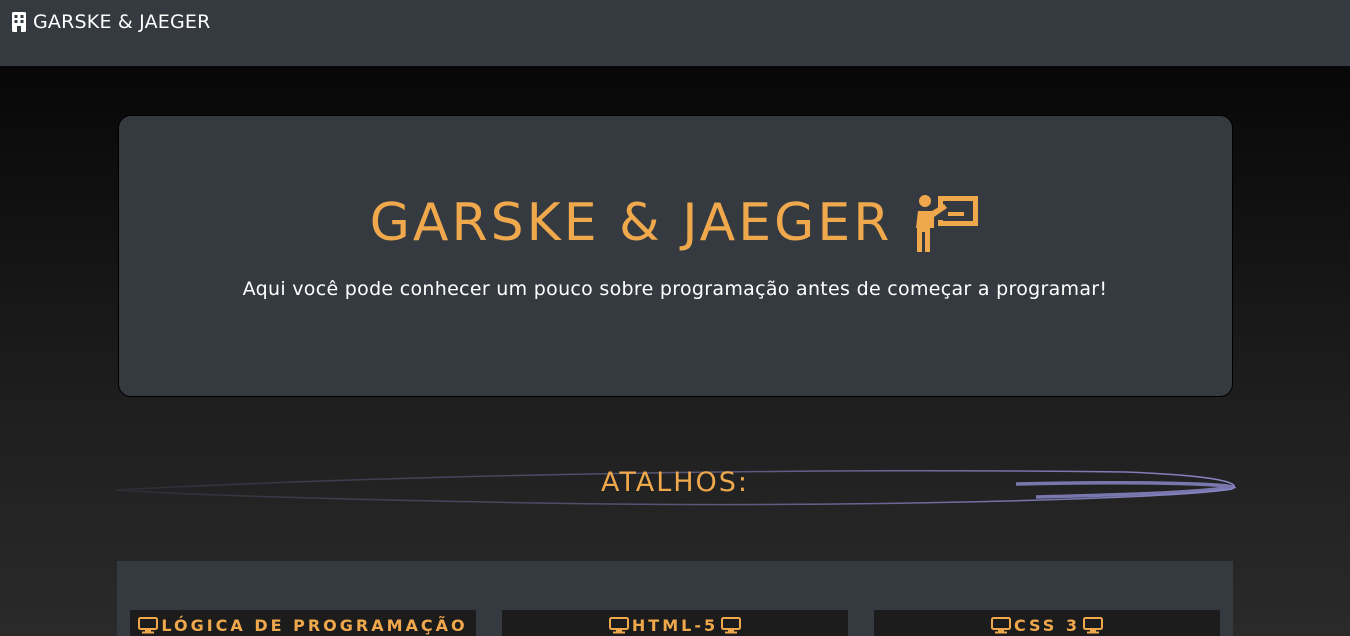  Describe the element at coordinates (675, 33) in the screenshot. I see `navbar: GARSKE & JAEGER` at that location.